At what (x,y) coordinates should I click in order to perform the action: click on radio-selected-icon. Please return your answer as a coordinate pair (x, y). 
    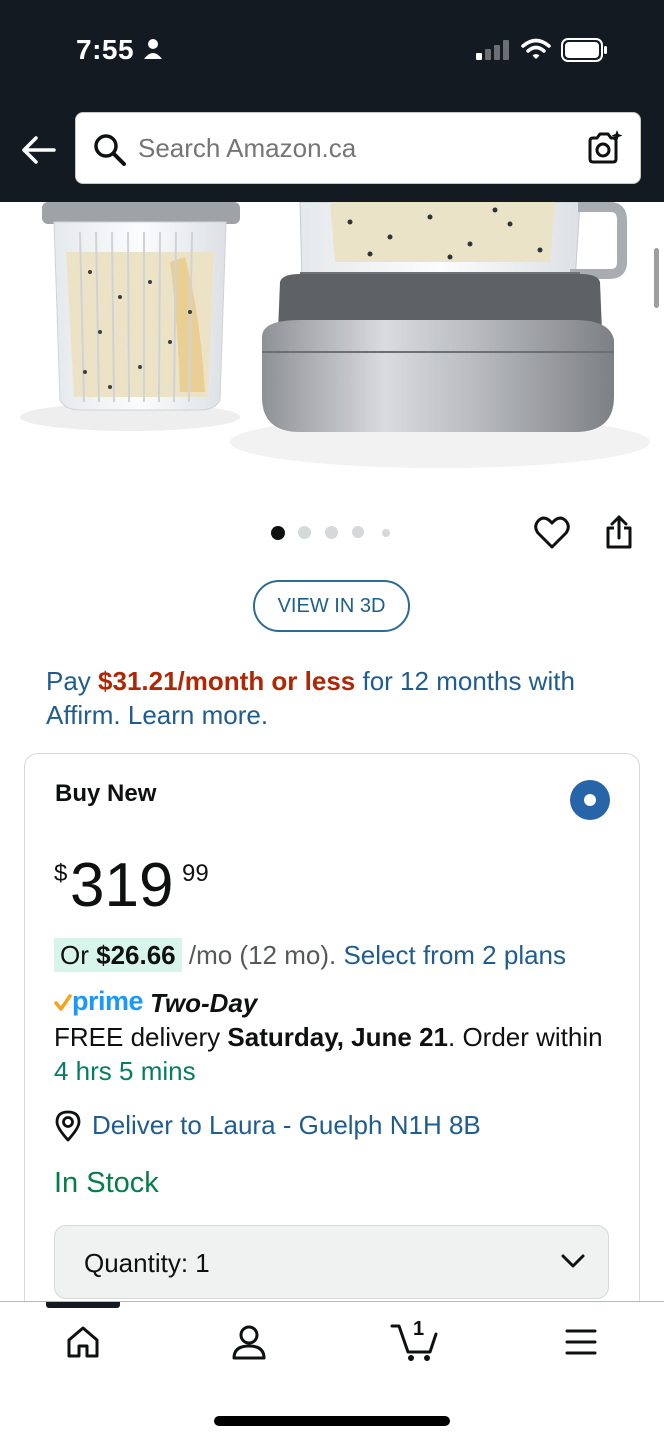
    Looking at the image, I should click on (590, 800).